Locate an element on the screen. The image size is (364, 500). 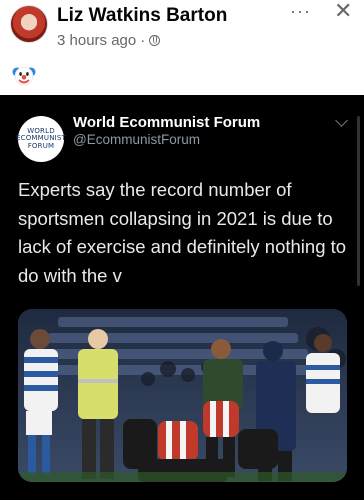
scrollbar is located at coordinates (358, 201).